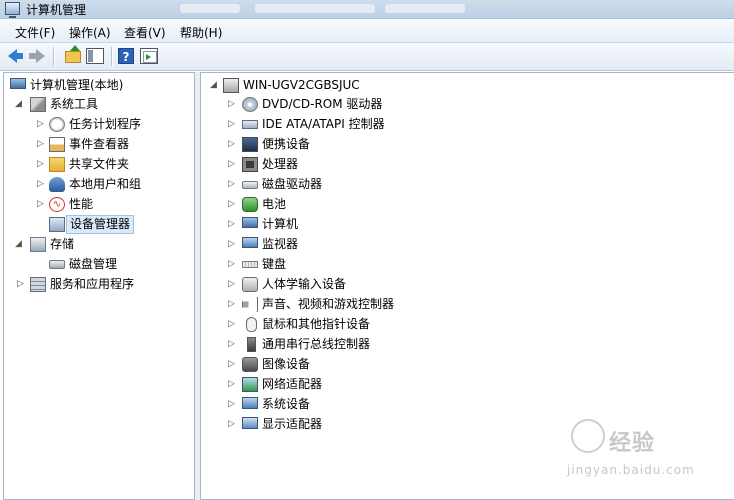  I want to click on device-category-label: IDE ATA/ATAPI 控制器, so click(323, 124).